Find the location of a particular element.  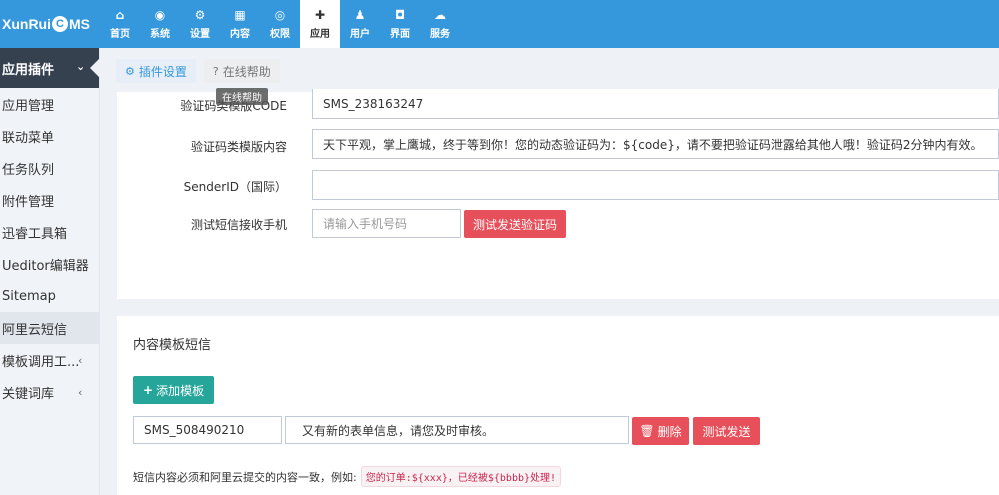

cloud-icon: ☁ is located at coordinates (440, 15).